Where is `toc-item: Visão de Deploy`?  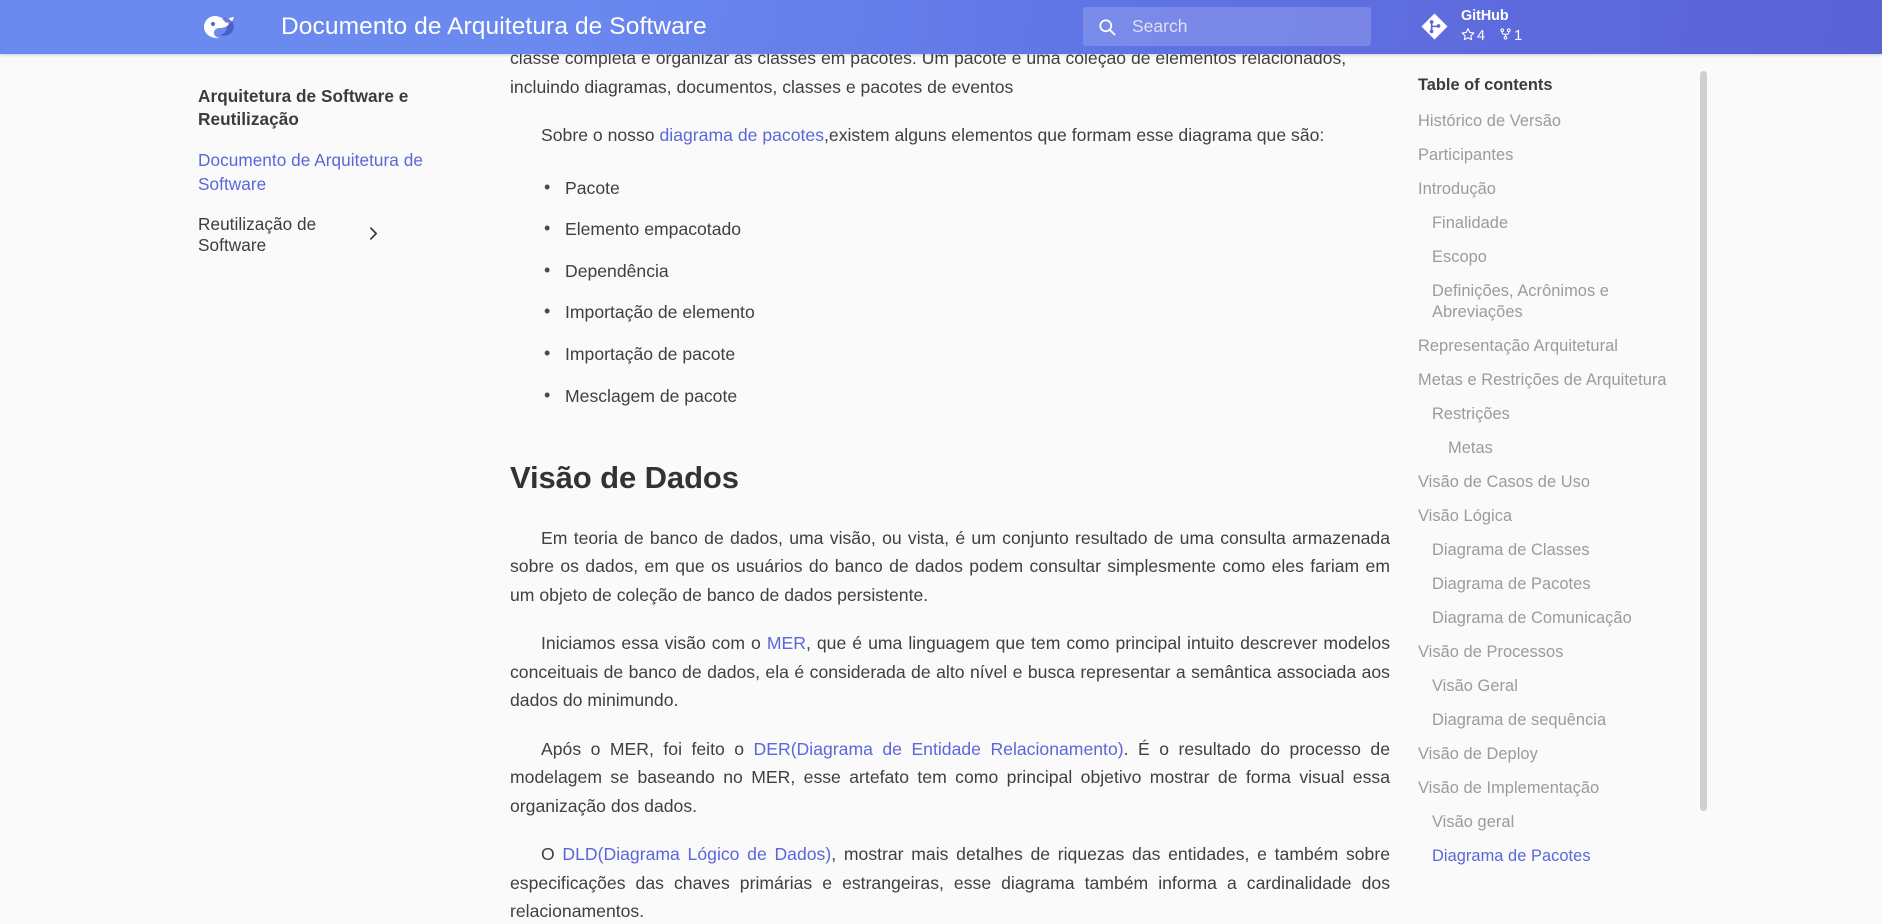
toc-item: Visão de Deploy is located at coordinates (1558, 754).